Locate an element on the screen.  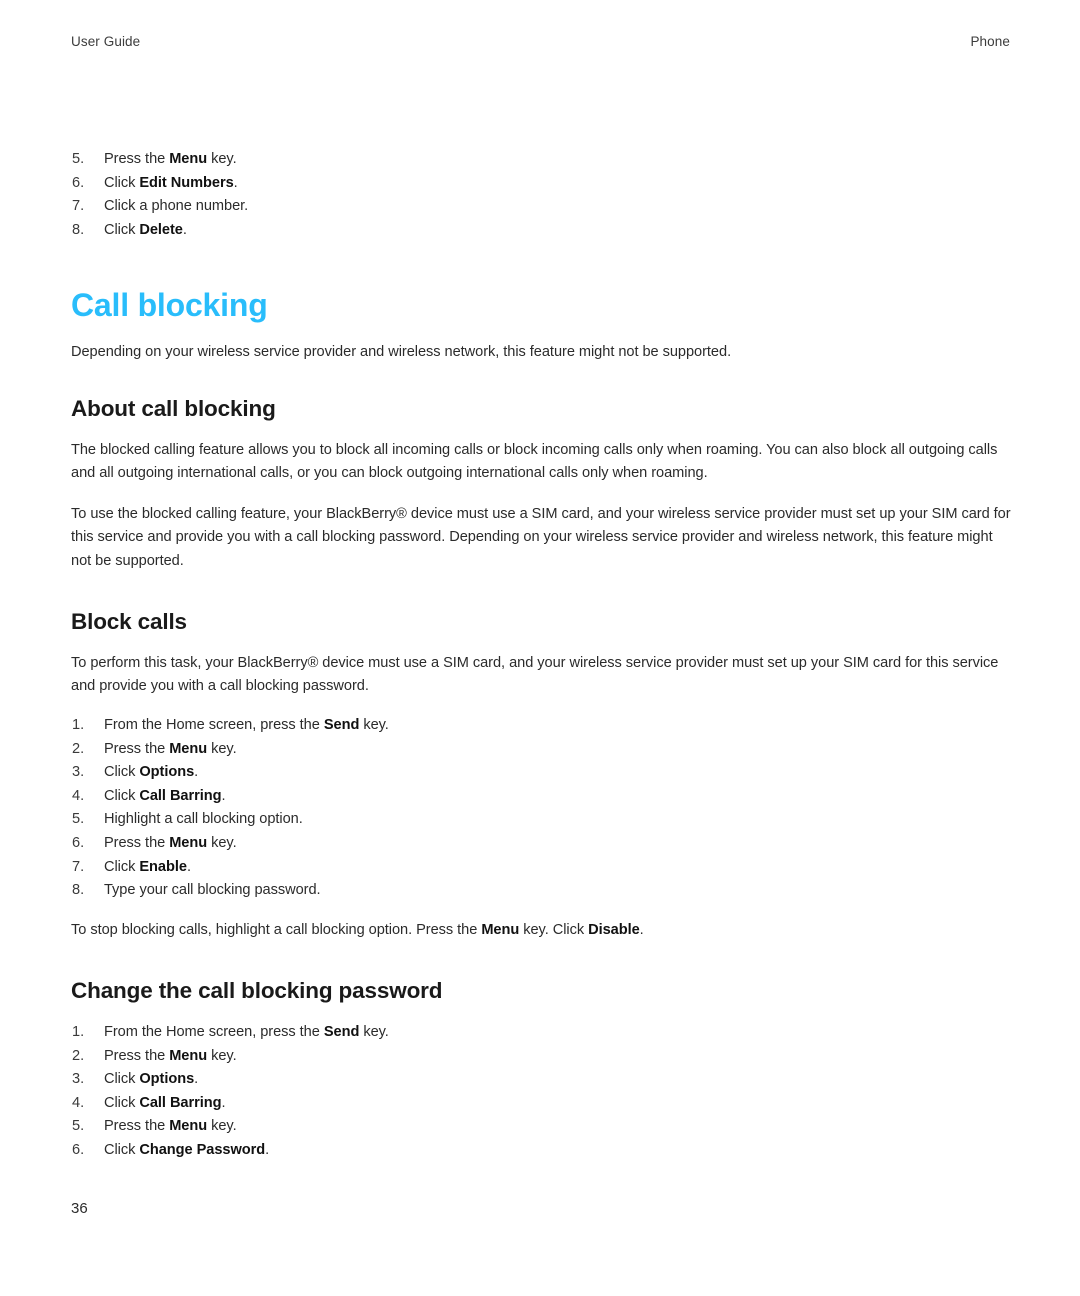
list-item-label: Type your call blocking password. is located at coordinates (212, 890).